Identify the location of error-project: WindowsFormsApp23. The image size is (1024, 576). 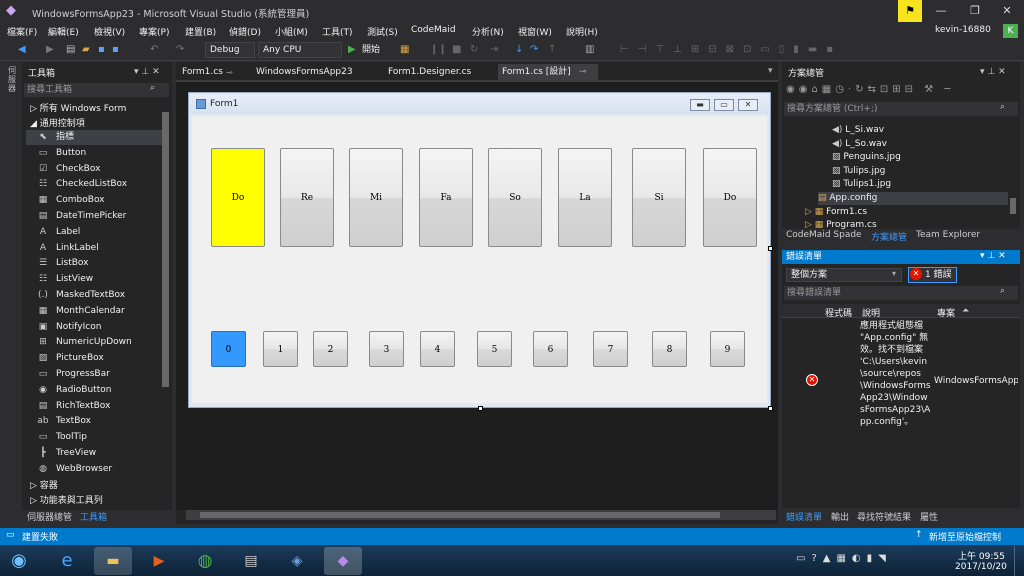
(976, 381).